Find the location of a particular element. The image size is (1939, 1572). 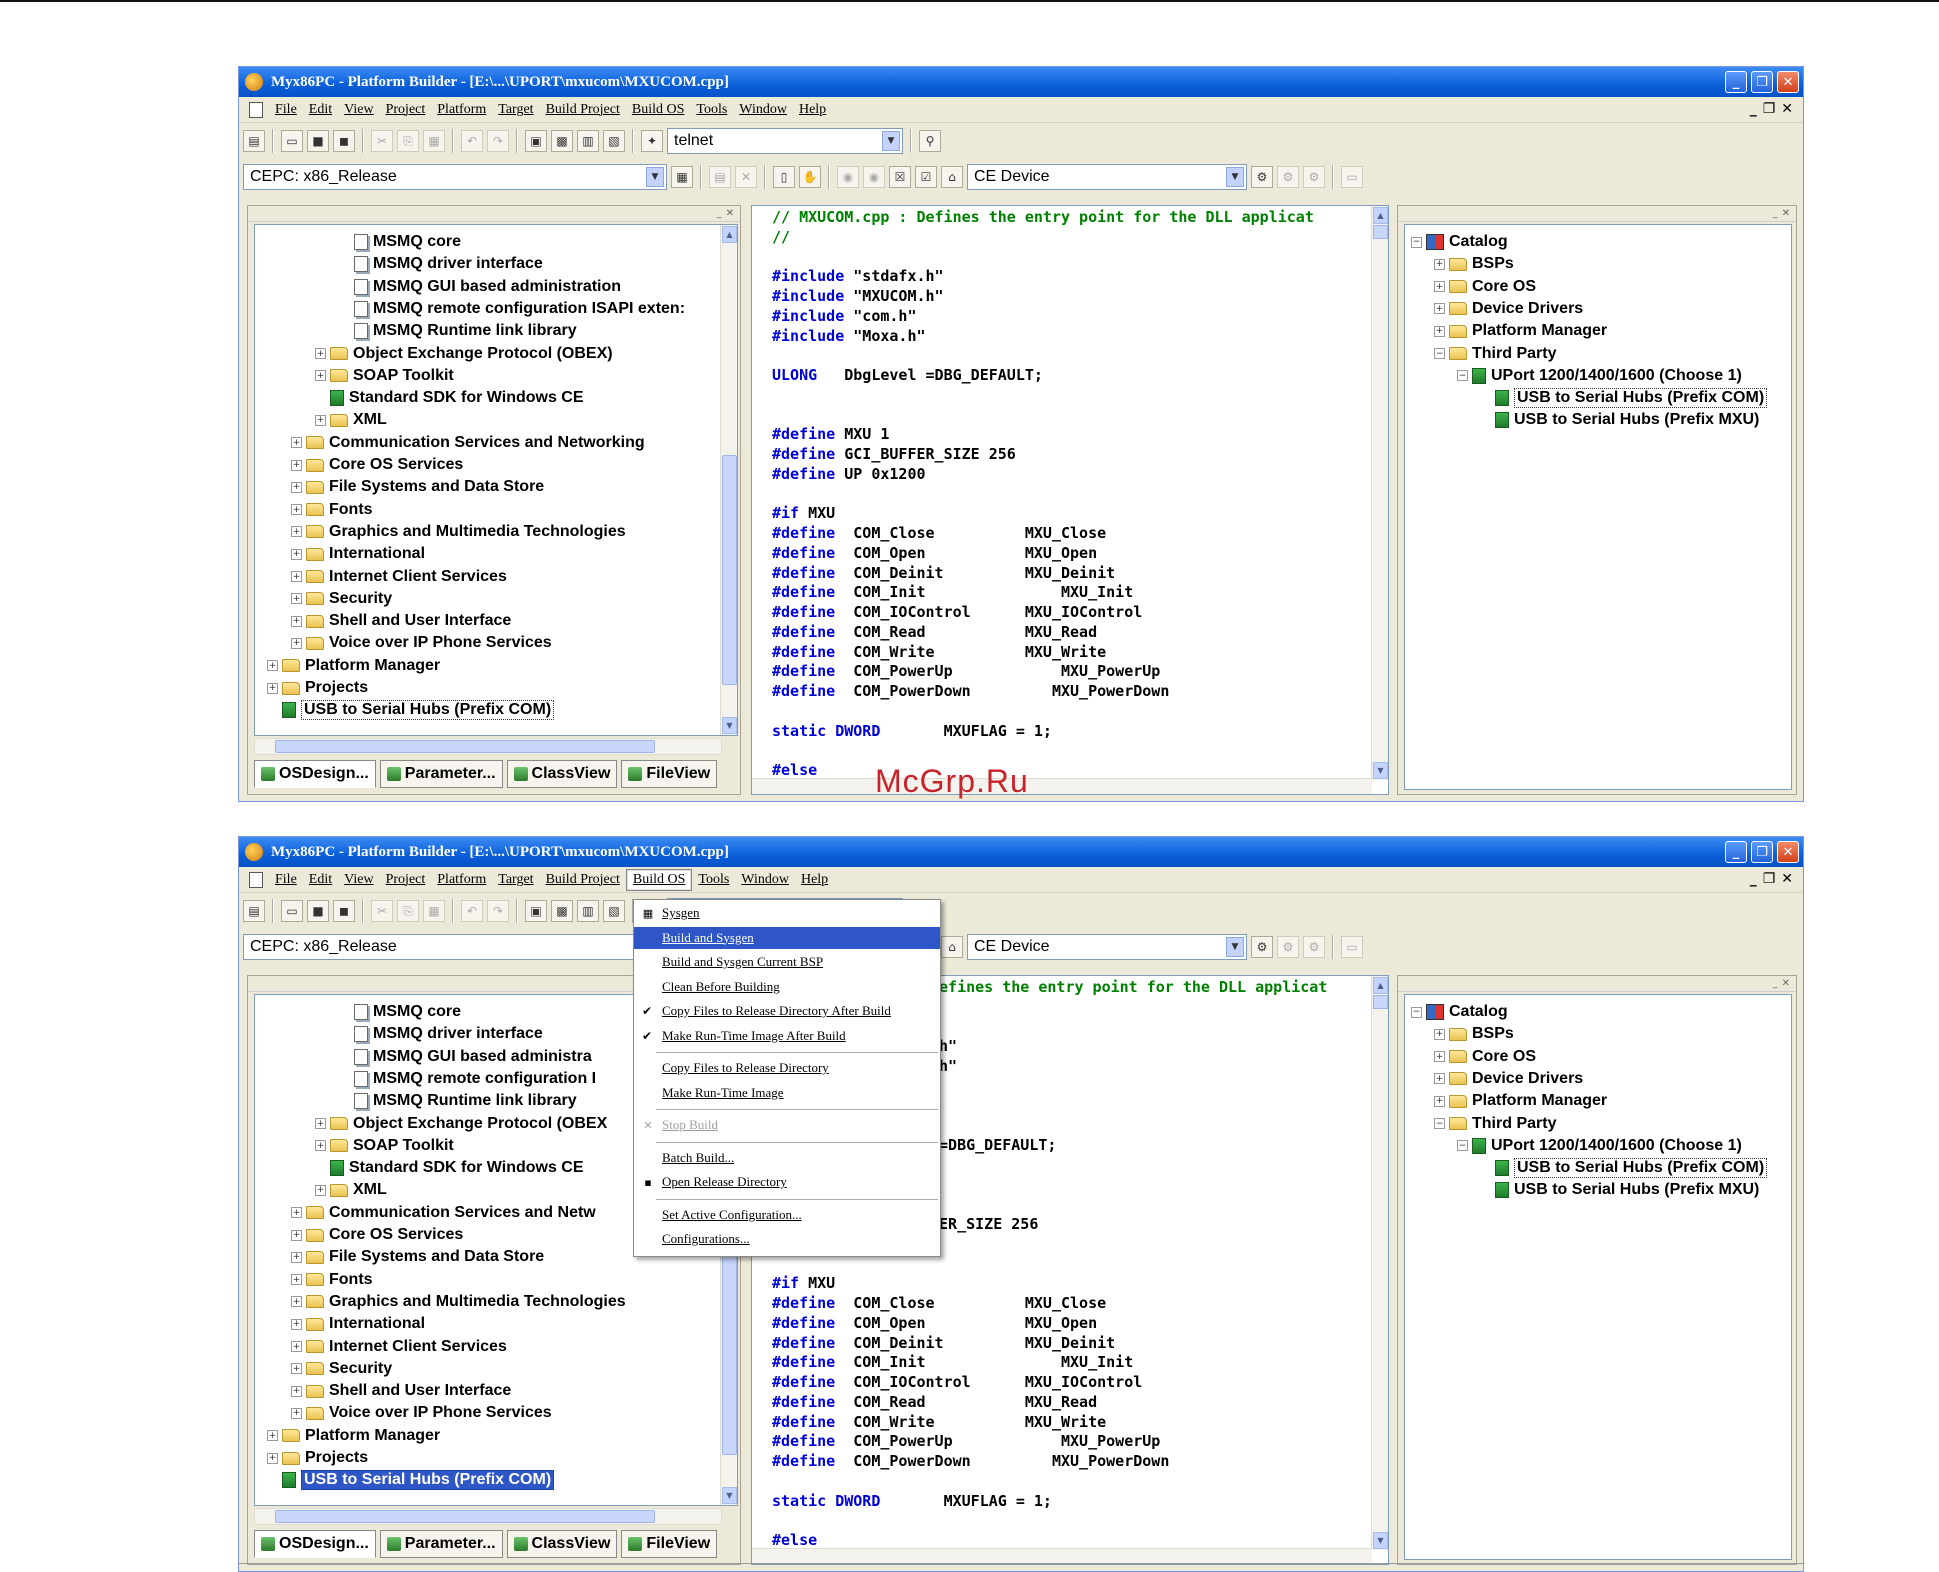

tree-item: MSMQ remote configuration ISAPI exten: is located at coordinates (519, 309).